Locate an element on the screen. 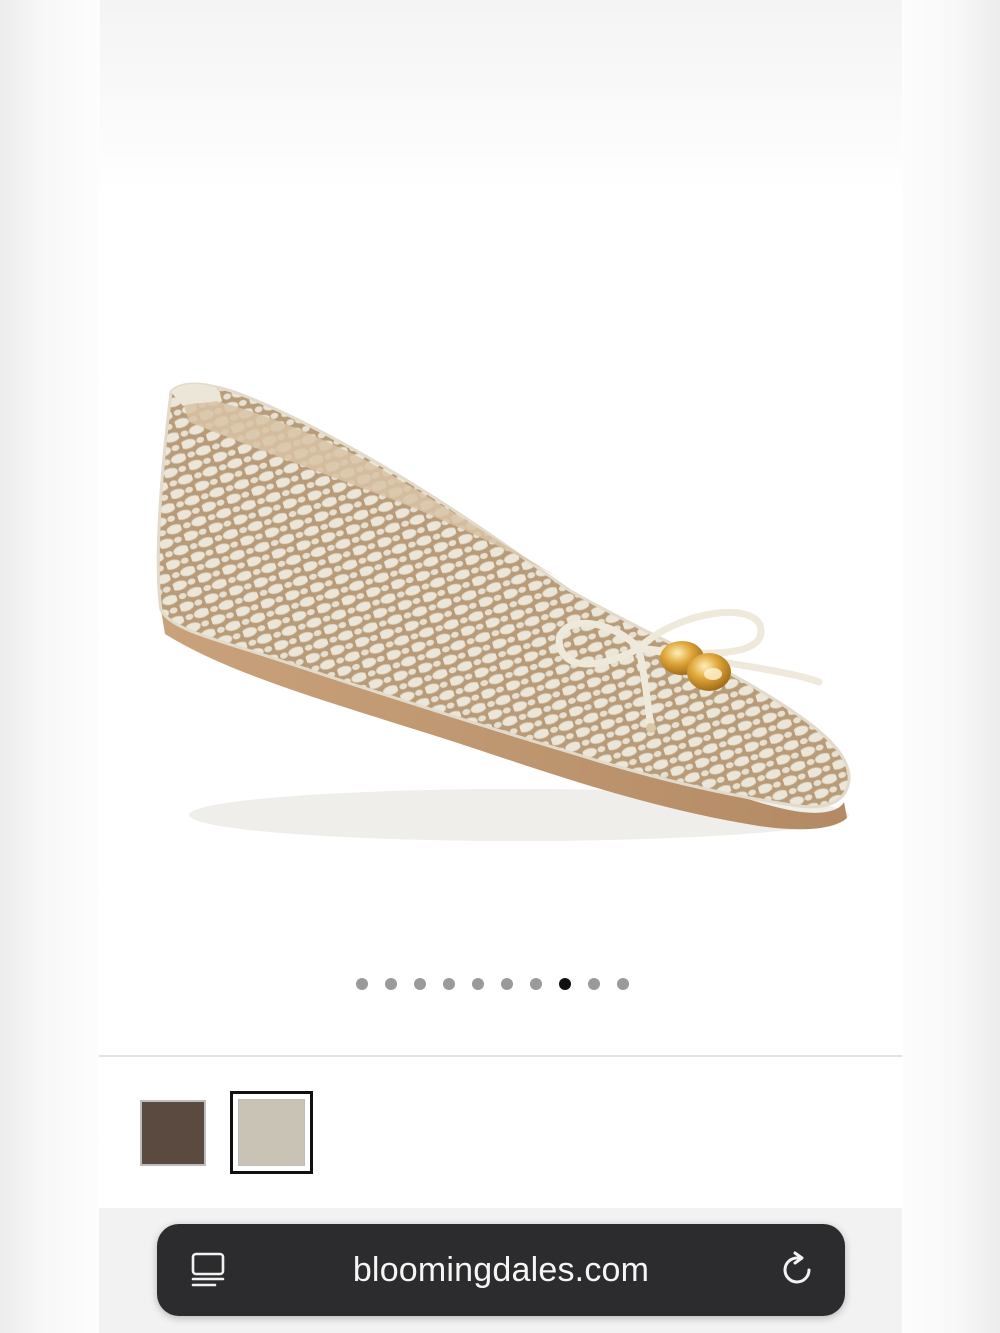 This screenshot has width=1000, height=1333. color-swatch-brown is located at coordinates (173, 1133).